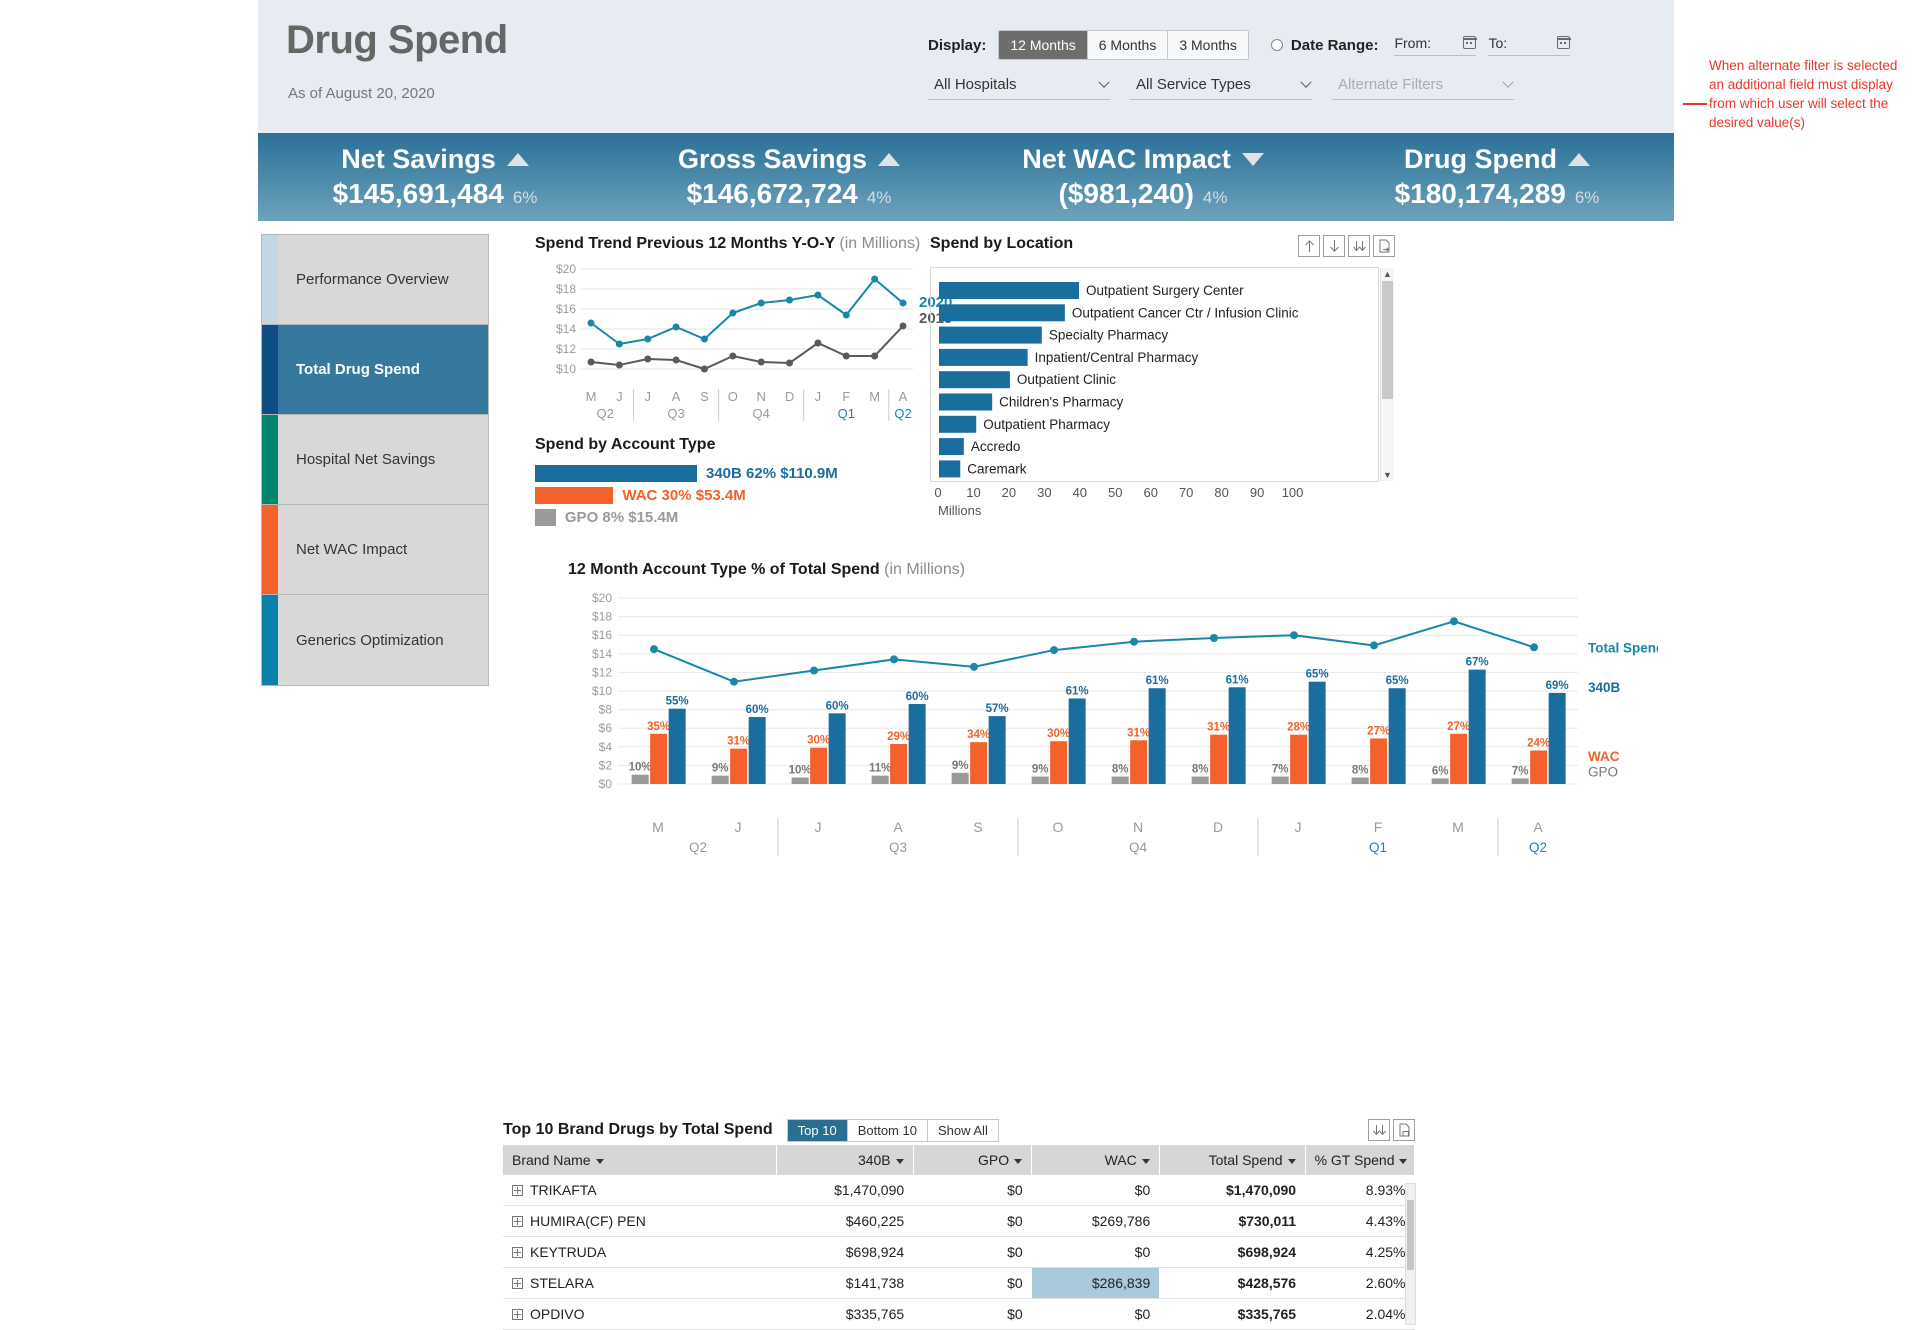 This screenshot has height=1330, width=1920. I want to click on svg-text: A, so click(903, 396).